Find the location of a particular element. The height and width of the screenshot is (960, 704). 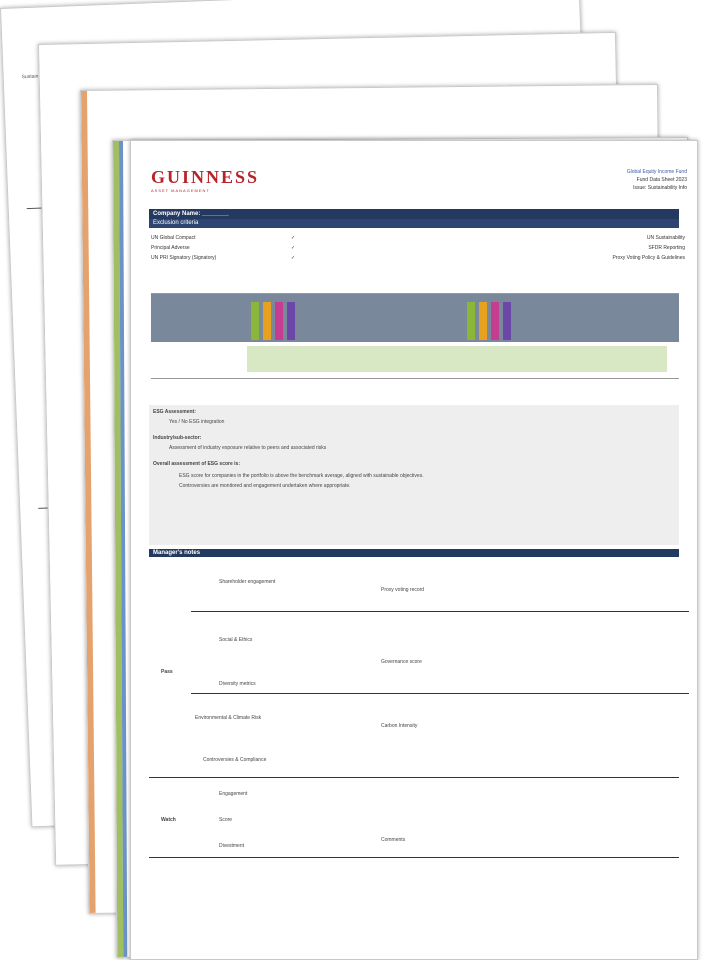

row-4-item-2: Carbon Intensity is located at coordinates (399, 726).